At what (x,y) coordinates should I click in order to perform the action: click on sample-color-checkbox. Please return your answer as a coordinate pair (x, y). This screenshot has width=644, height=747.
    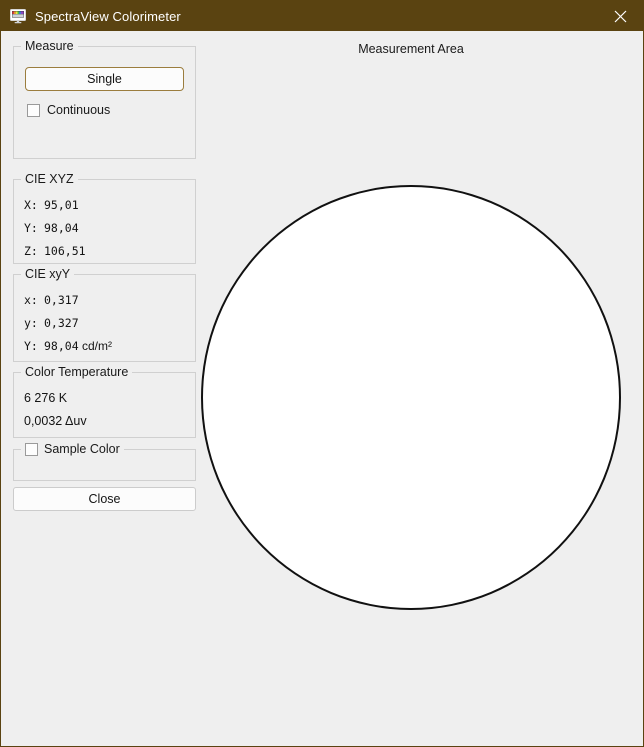
    Looking at the image, I should click on (31, 449).